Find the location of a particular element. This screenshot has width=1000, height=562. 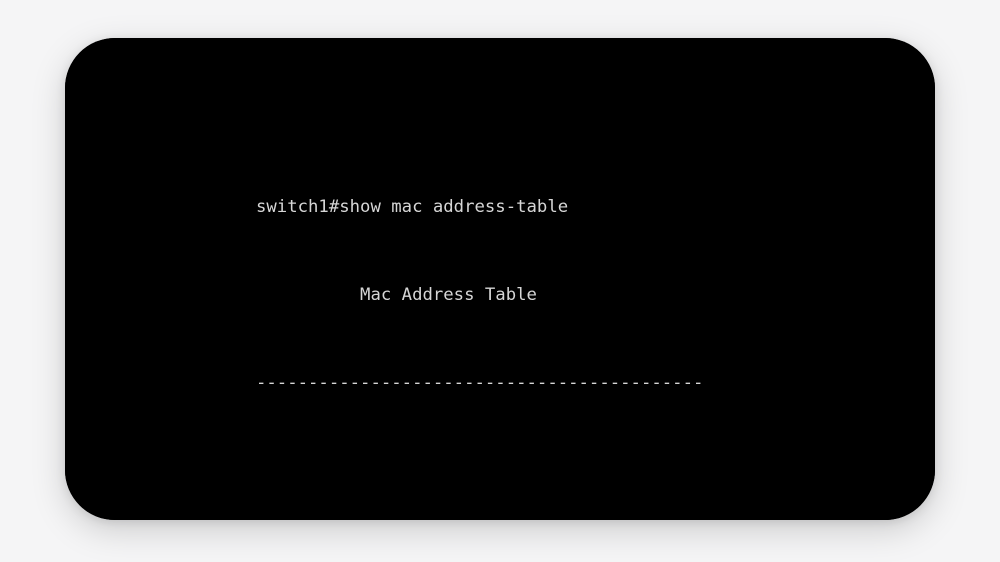

terminal-clipped-line is located at coordinates (500, 119).